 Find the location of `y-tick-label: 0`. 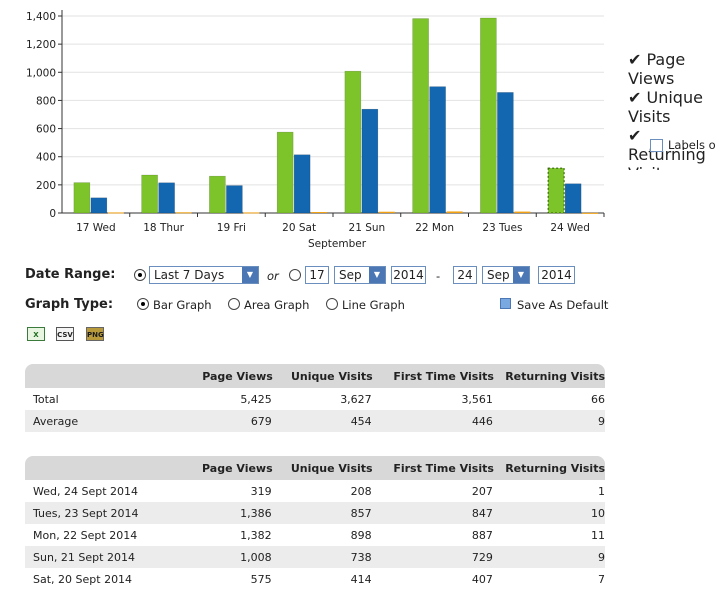

y-tick-label: 0 is located at coordinates (52, 214).